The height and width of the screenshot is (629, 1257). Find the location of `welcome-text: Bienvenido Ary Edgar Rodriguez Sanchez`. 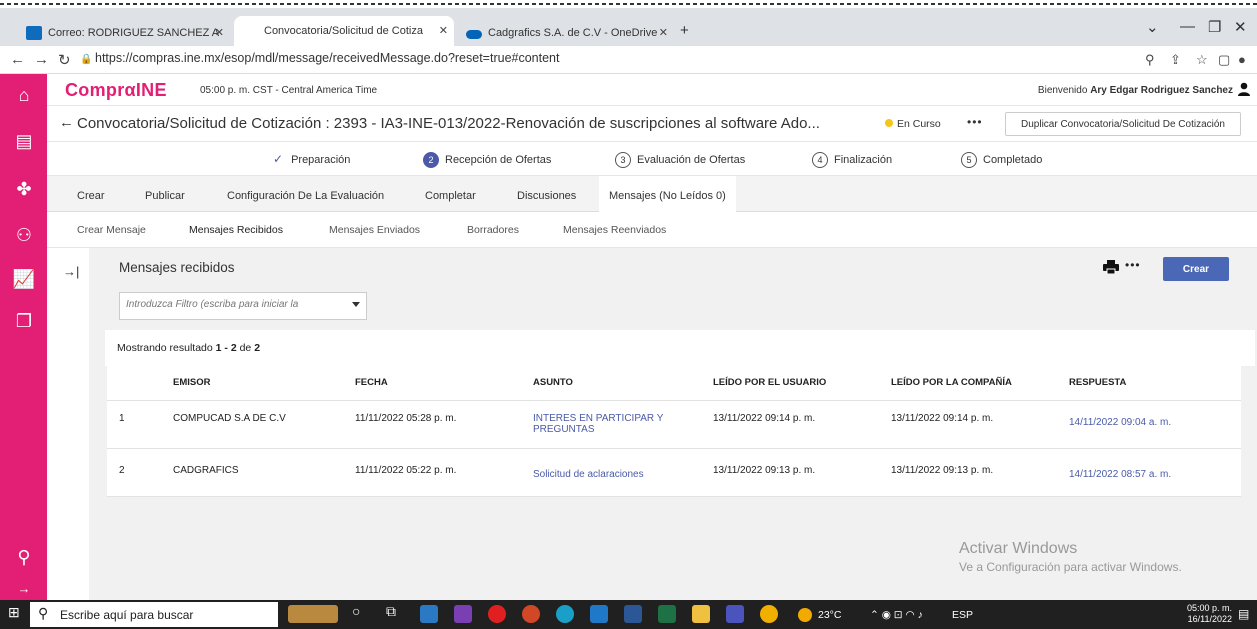

welcome-text: Bienvenido Ary Edgar Rodriguez Sanchez is located at coordinates (1135, 90).